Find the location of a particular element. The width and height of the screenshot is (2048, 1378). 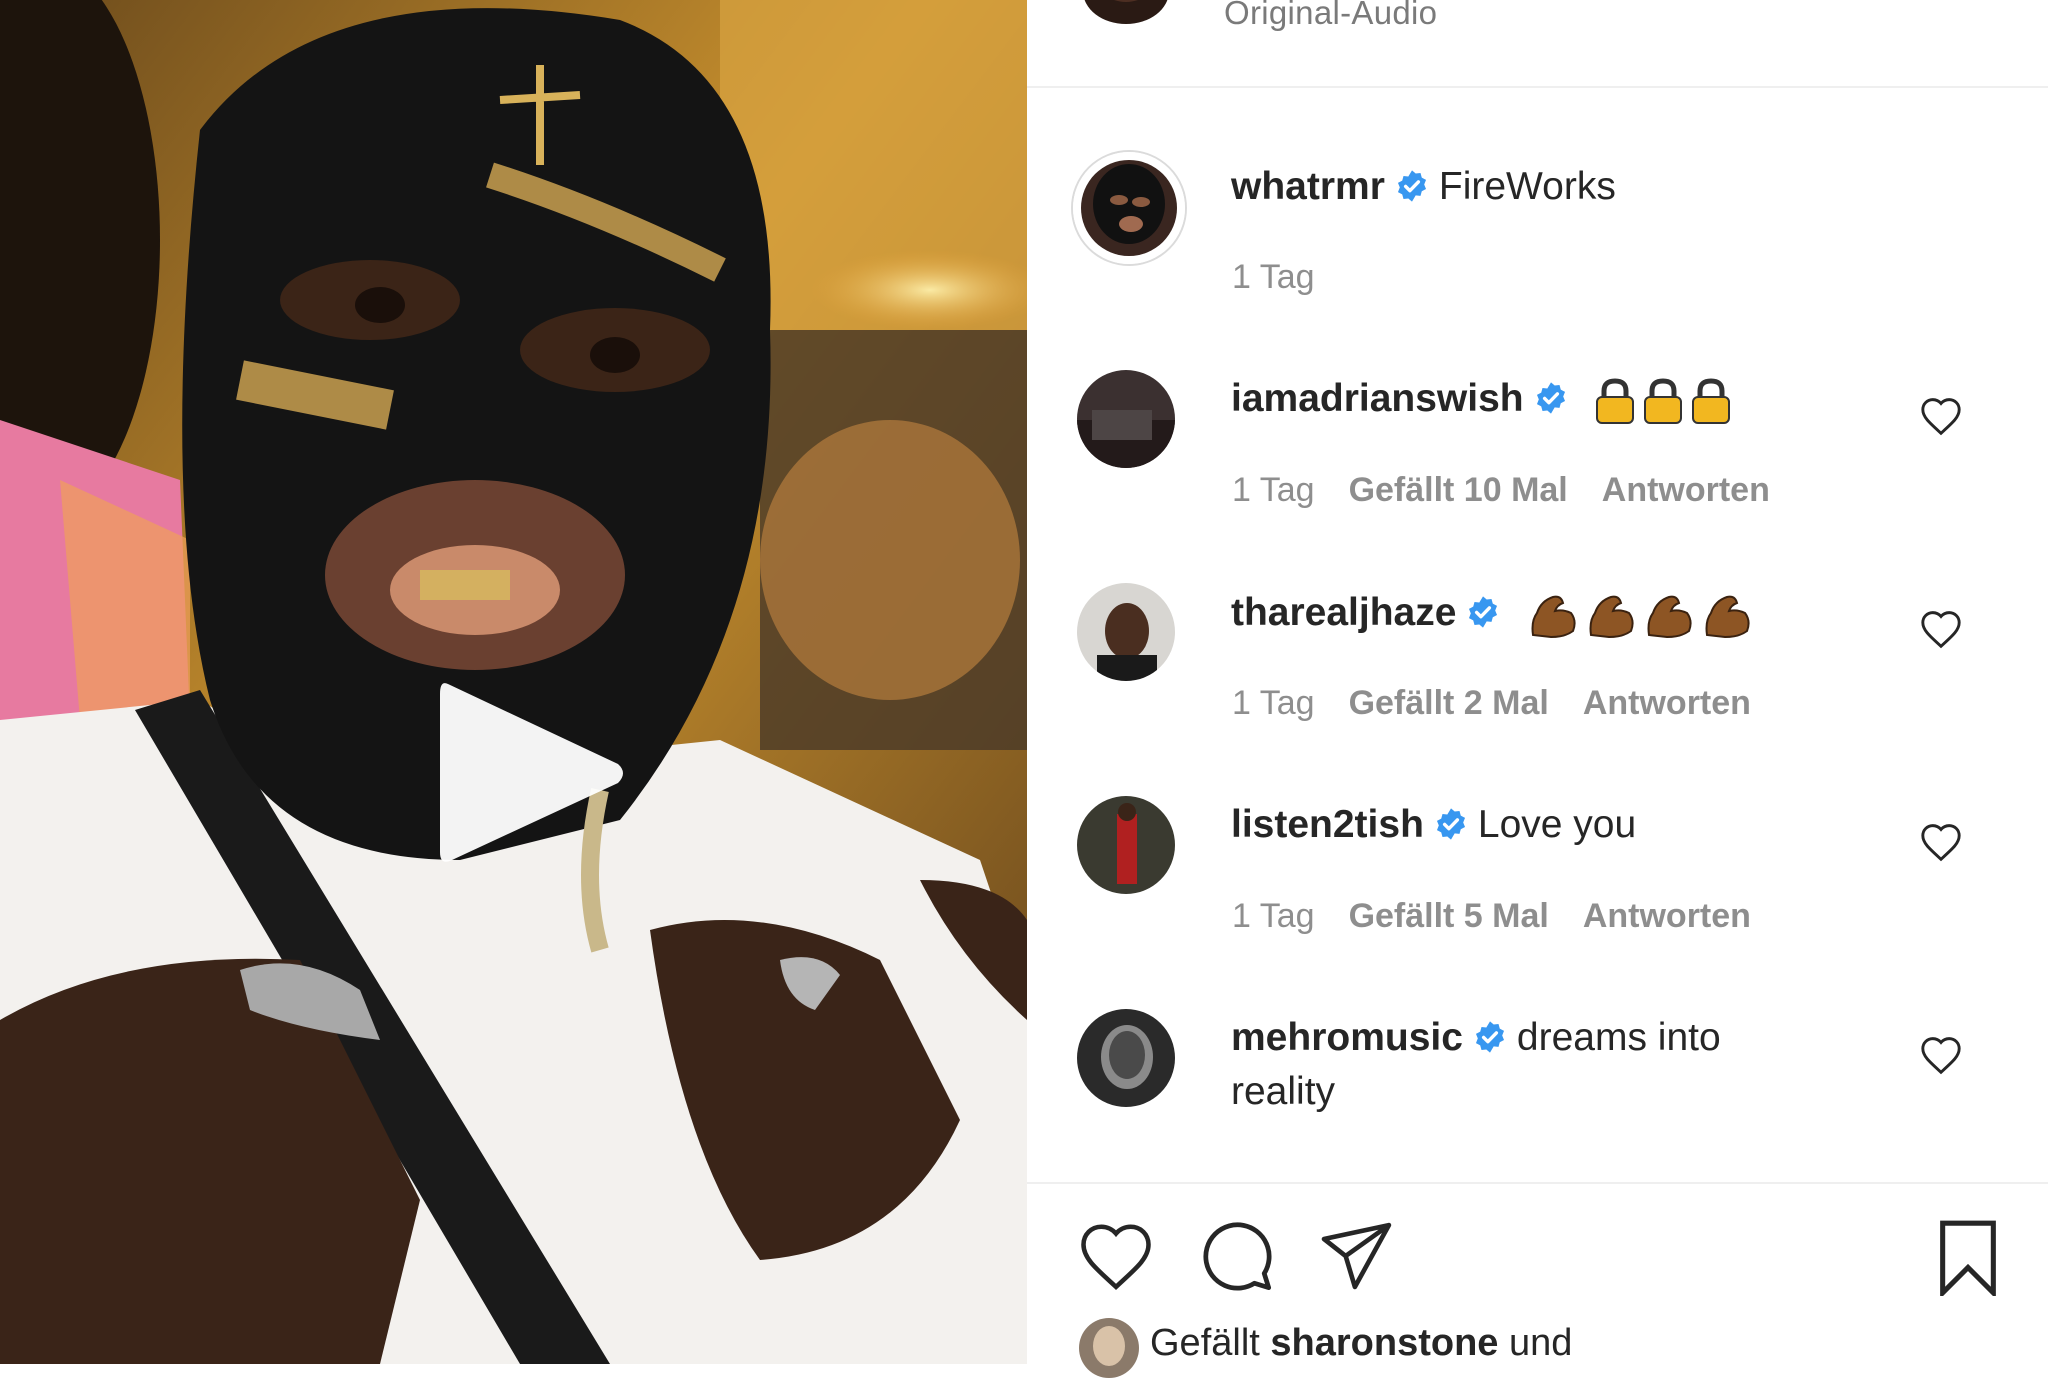

comment-username: listen2tish is located at coordinates (1327, 824).